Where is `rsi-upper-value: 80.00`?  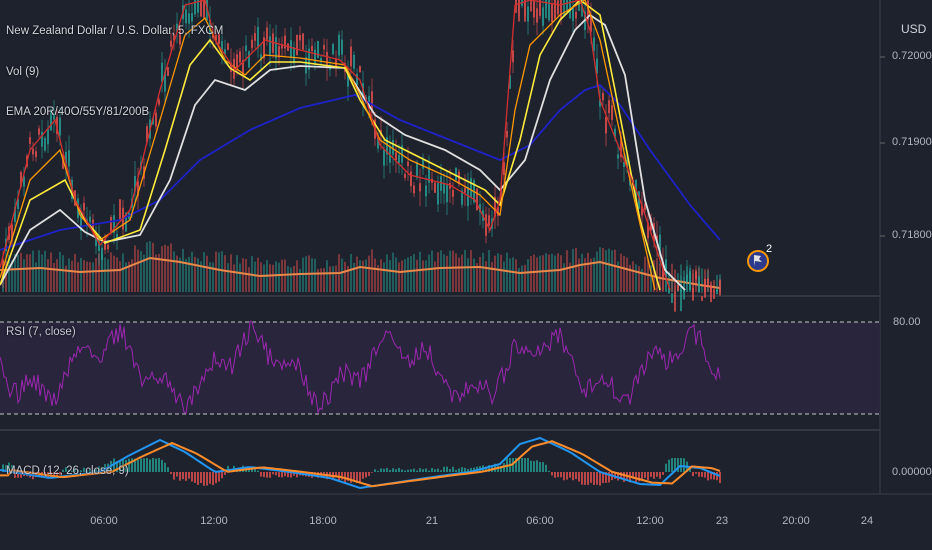 rsi-upper-value: 80.00 is located at coordinates (907, 322).